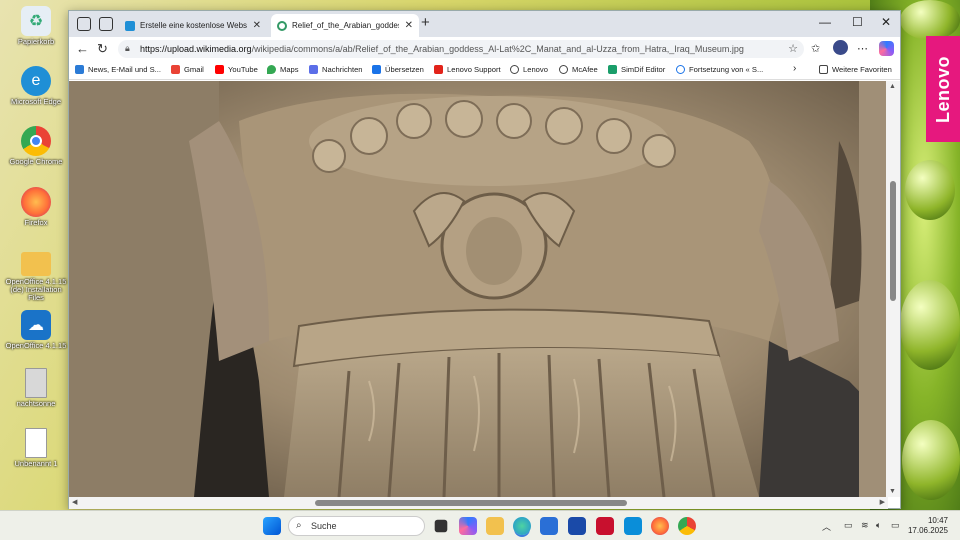 The height and width of the screenshot is (540, 960). What do you see at coordinates (895, 525) in the screenshot?
I see `battery-icon: ▭` at bounding box center [895, 525].